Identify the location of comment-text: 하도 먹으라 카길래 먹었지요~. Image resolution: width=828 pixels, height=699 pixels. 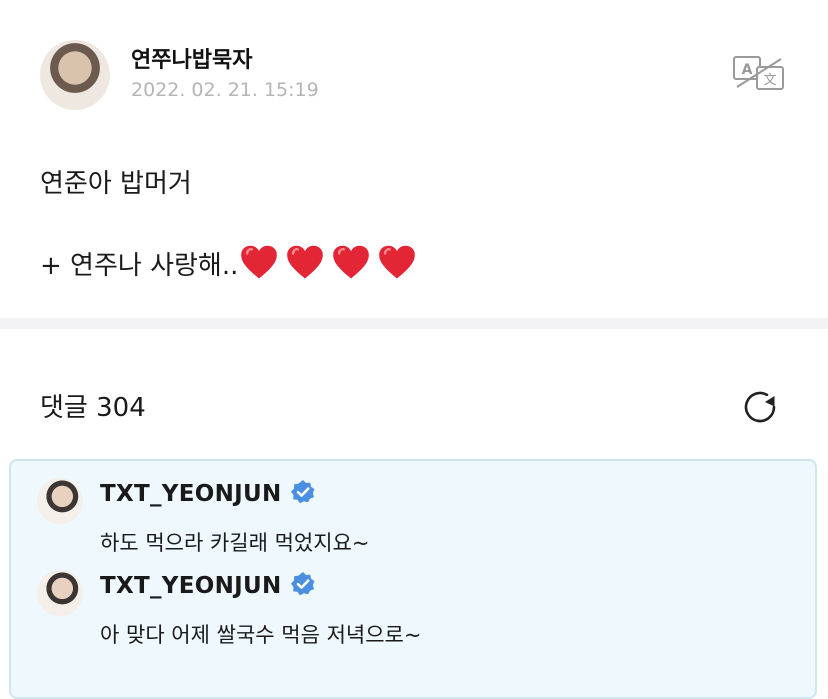
(235, 543).